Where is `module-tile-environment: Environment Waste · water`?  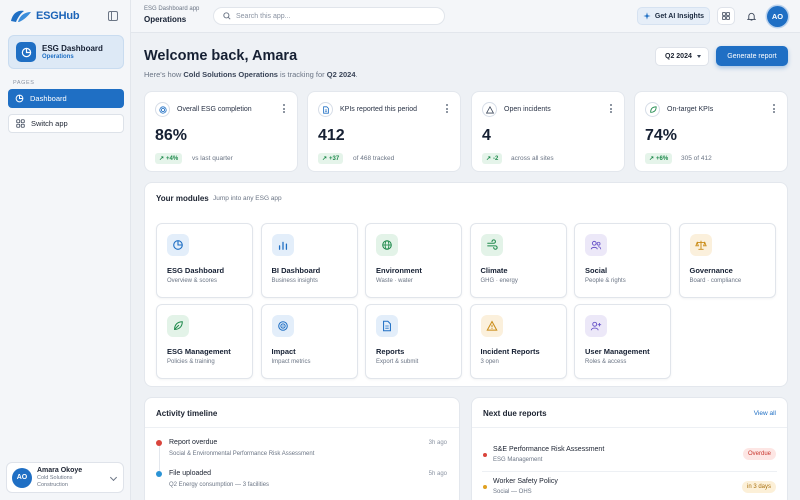 module-tile-environment: Environment Waste · water is located at coordinates (413, 260).